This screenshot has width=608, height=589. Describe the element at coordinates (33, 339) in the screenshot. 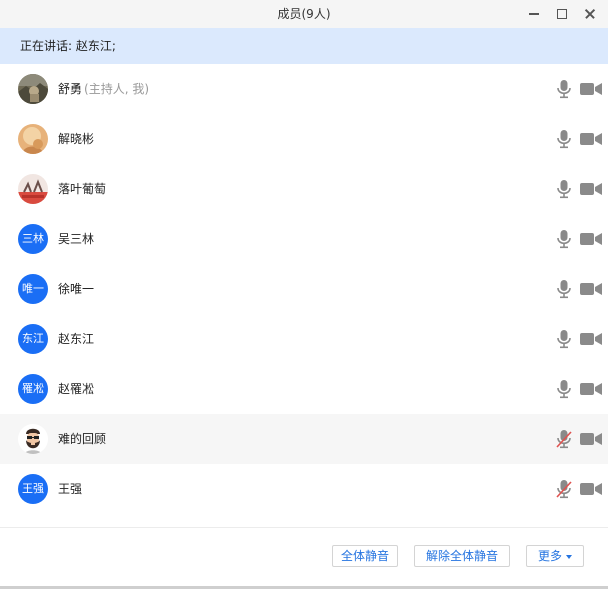

I see `avatar: 东江` at that location.